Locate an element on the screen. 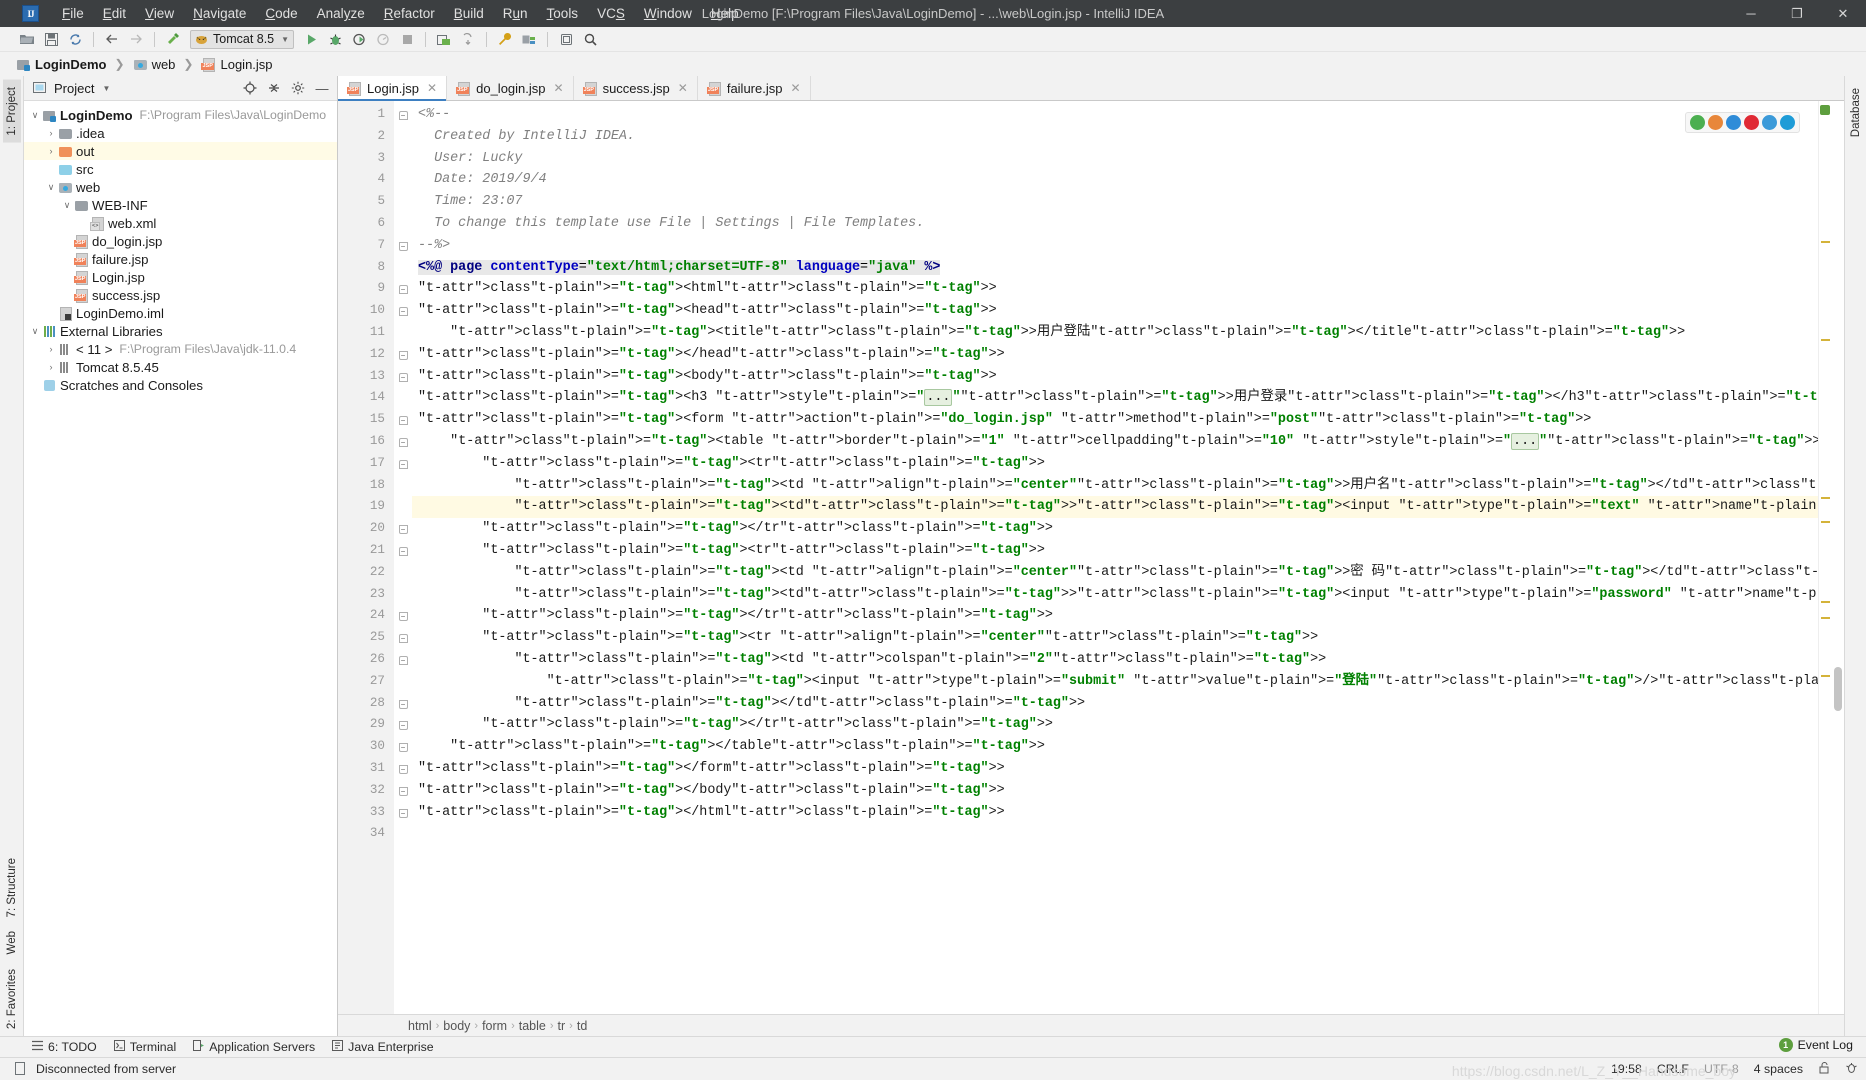 The height and width of the screenshot is (1080, 1866). menu-refactor: Refactor is located at coordinates (409, 13).